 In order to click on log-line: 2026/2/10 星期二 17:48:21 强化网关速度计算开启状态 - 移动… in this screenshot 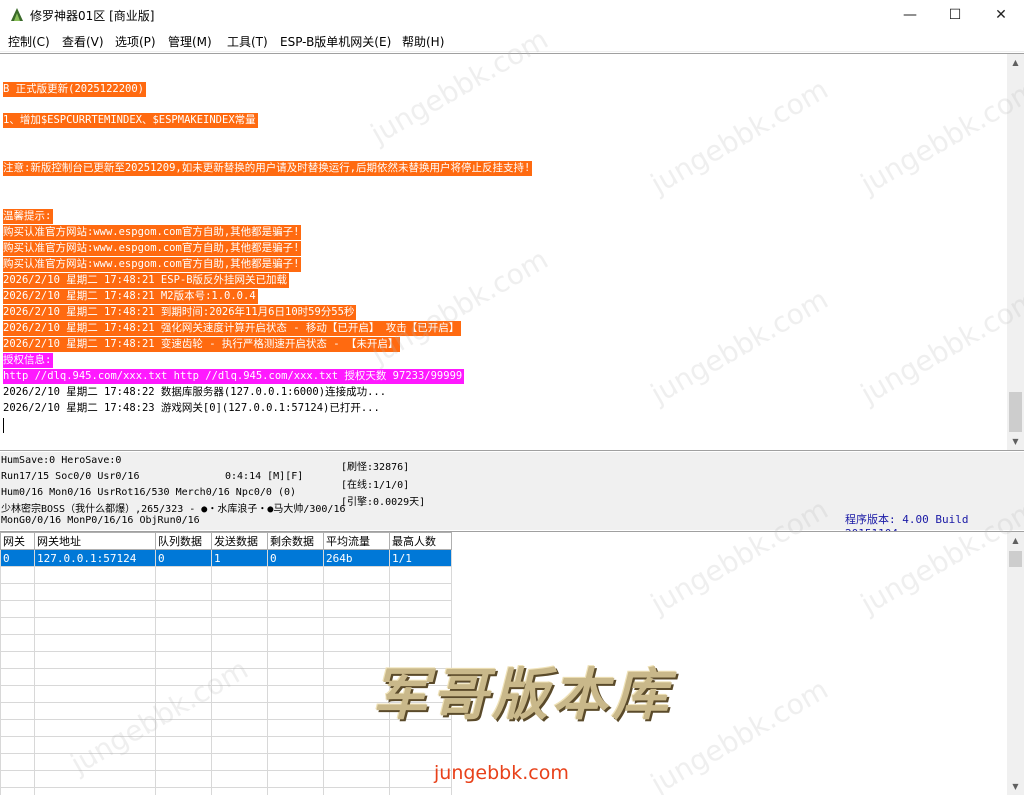, I will do `click(232, 328)`.